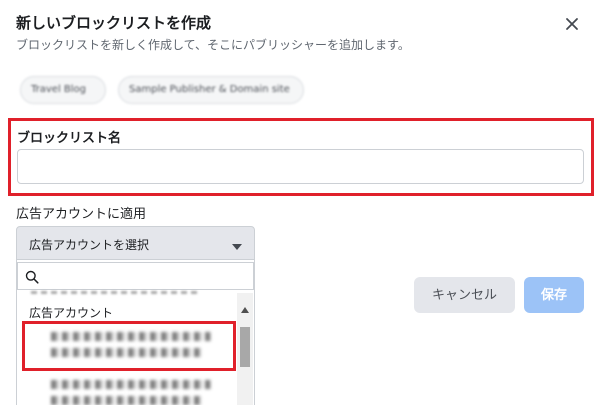 The height and width of the screenshot is (405, 595). Describe the element at coordinates (213, 45) in the screenshot. I see `dialog-subtitle: ブロックリストを新しく作成して、そこにパブリッシャーを追加します。` at that location.